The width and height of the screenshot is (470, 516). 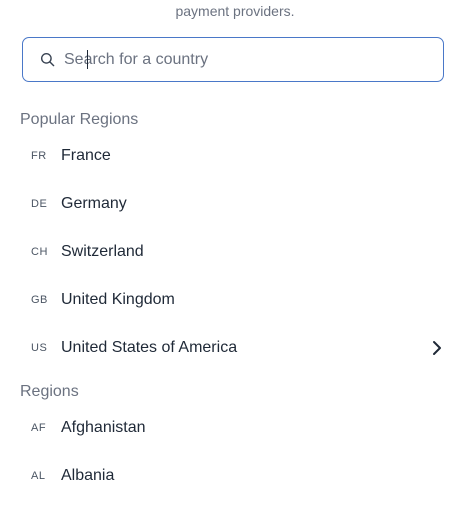 What do you see at coordinates (118, 299) in the screenshot?
I see `country-name: United Kingdom` at bounding box center [118, 299].